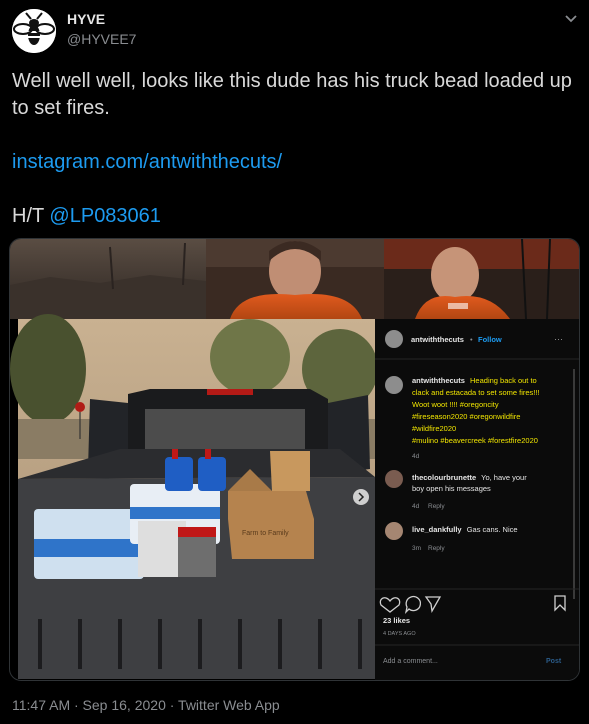 This screenshot has width=589, height=724. What do you see at coordinates (504, 477) in the screenshot?
I see `comment-text: Yo, have your` at bounding box center [504, 477].